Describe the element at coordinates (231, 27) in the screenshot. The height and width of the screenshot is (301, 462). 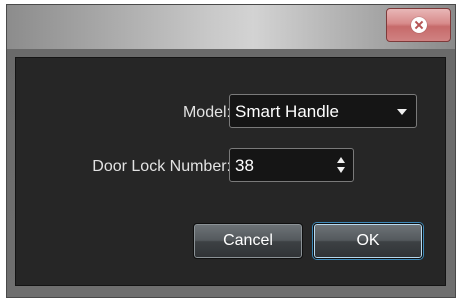
I see `title-bar` at that location.